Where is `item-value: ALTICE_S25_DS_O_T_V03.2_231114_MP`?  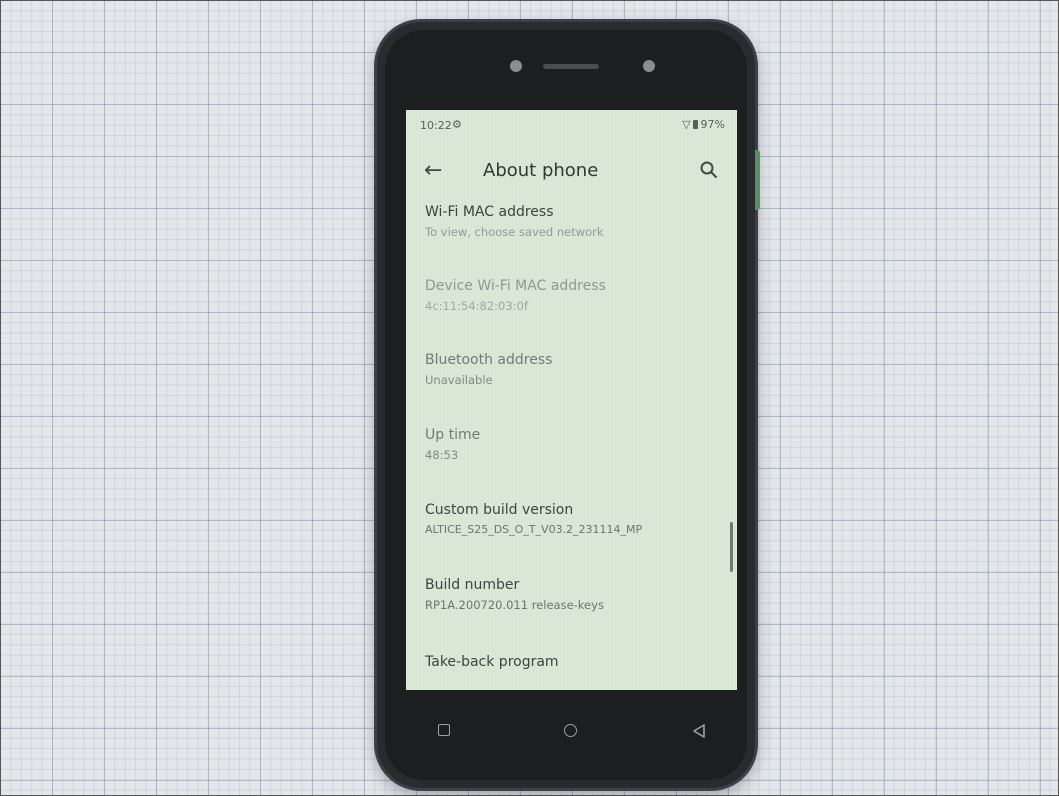 item-value: ALTICE_S25_DS_O_T_V03.2_231114_MP is located at coordinates (534, 529).